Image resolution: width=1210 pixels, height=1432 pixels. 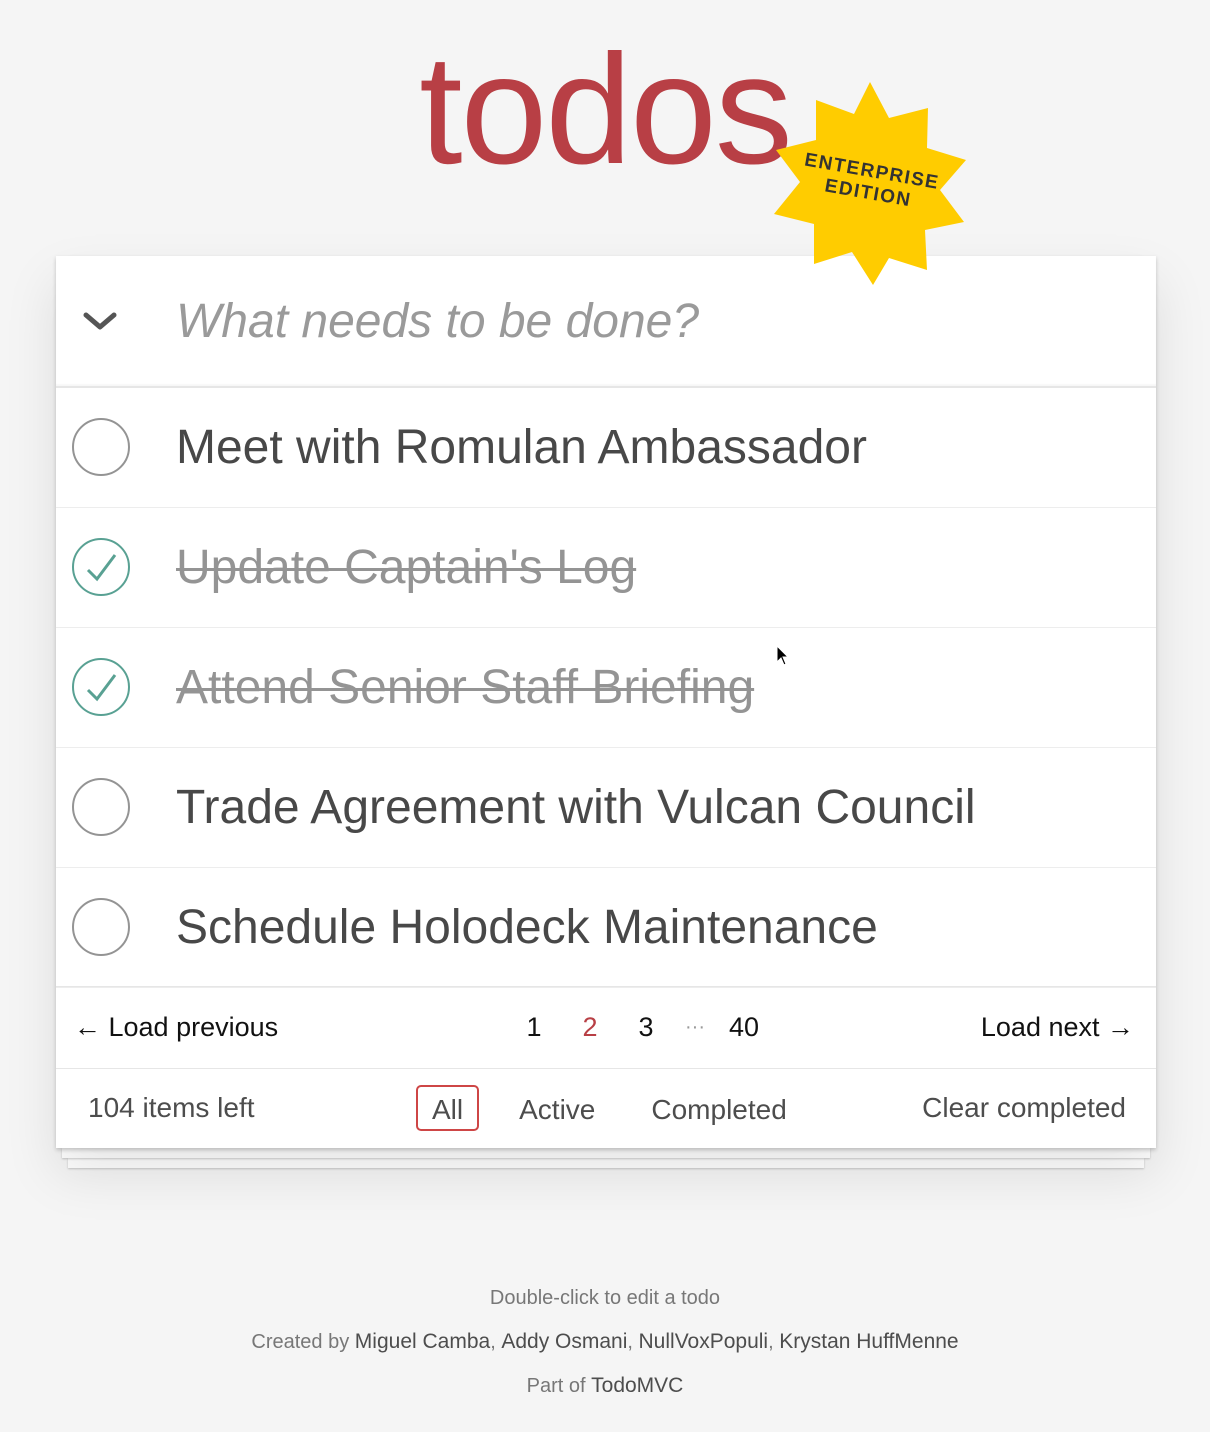 I want to click on todo-label: Attend Senior Staff Briefing, so click(x=465, y=687).